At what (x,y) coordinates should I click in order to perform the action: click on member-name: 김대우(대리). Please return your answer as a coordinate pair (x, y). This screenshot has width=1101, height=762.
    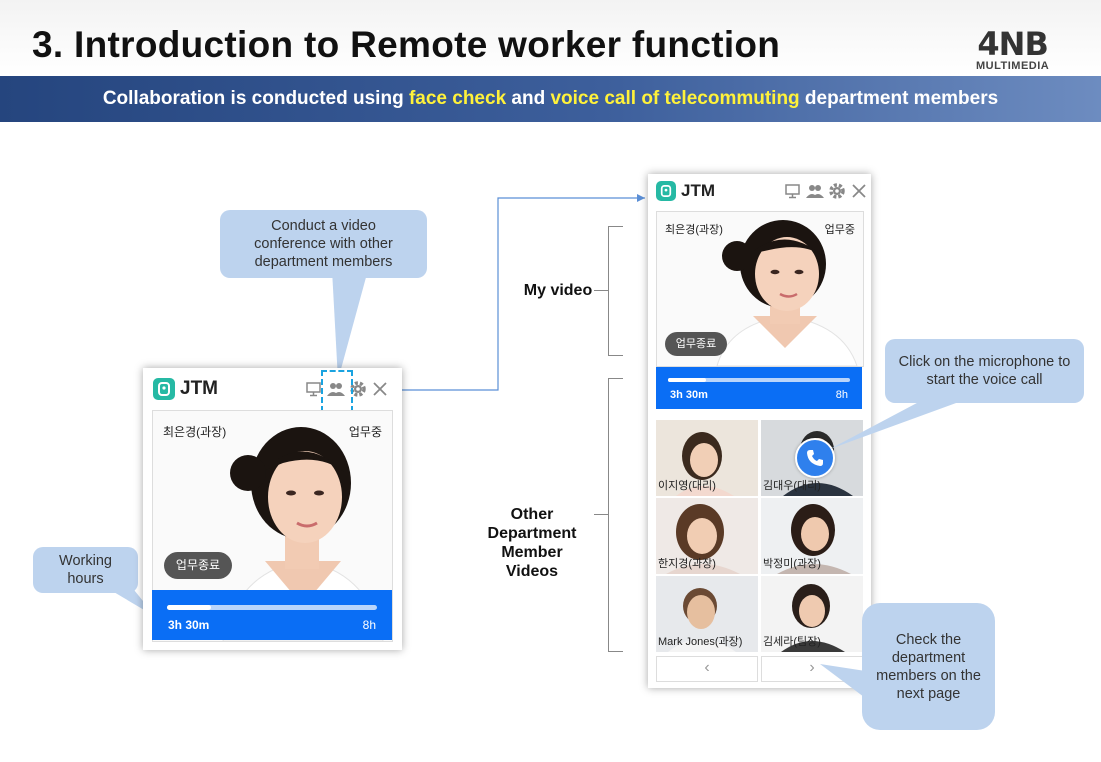
    Looking at the image, I should click on (792, 486).